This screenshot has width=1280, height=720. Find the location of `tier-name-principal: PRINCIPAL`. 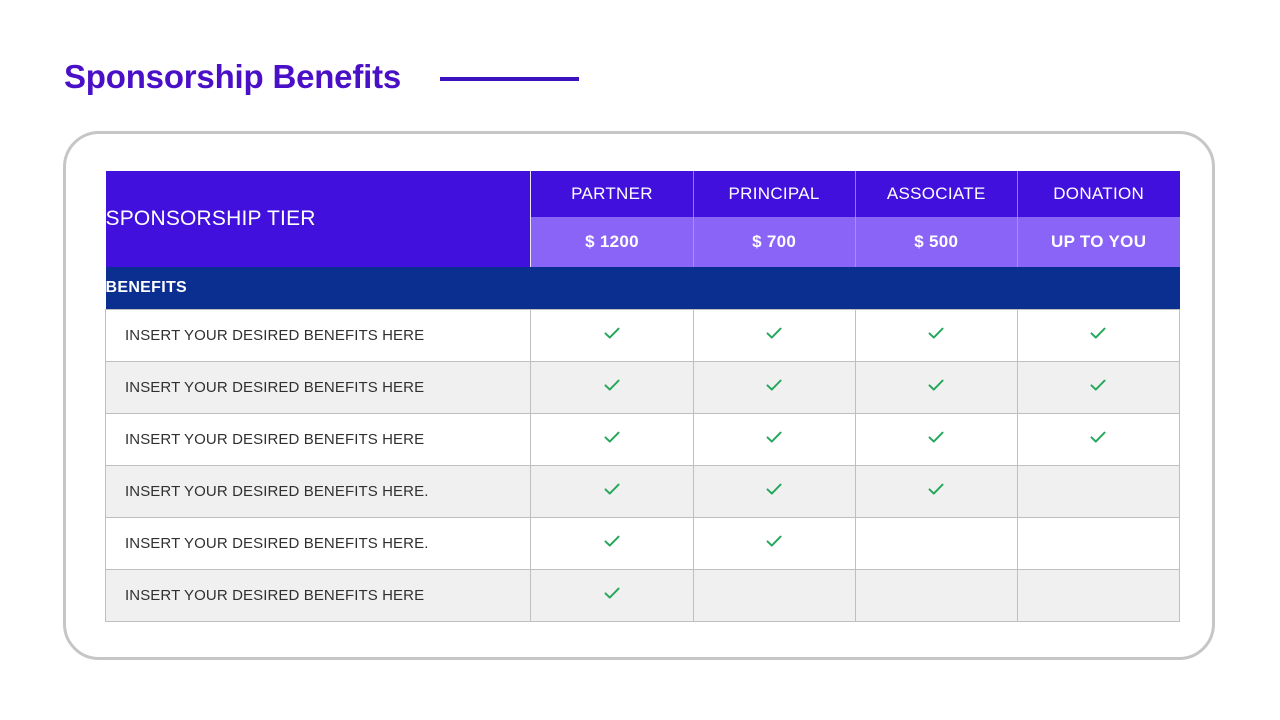

tier-name-principal: PRINCIPAL is located at coordinates (774, 194).